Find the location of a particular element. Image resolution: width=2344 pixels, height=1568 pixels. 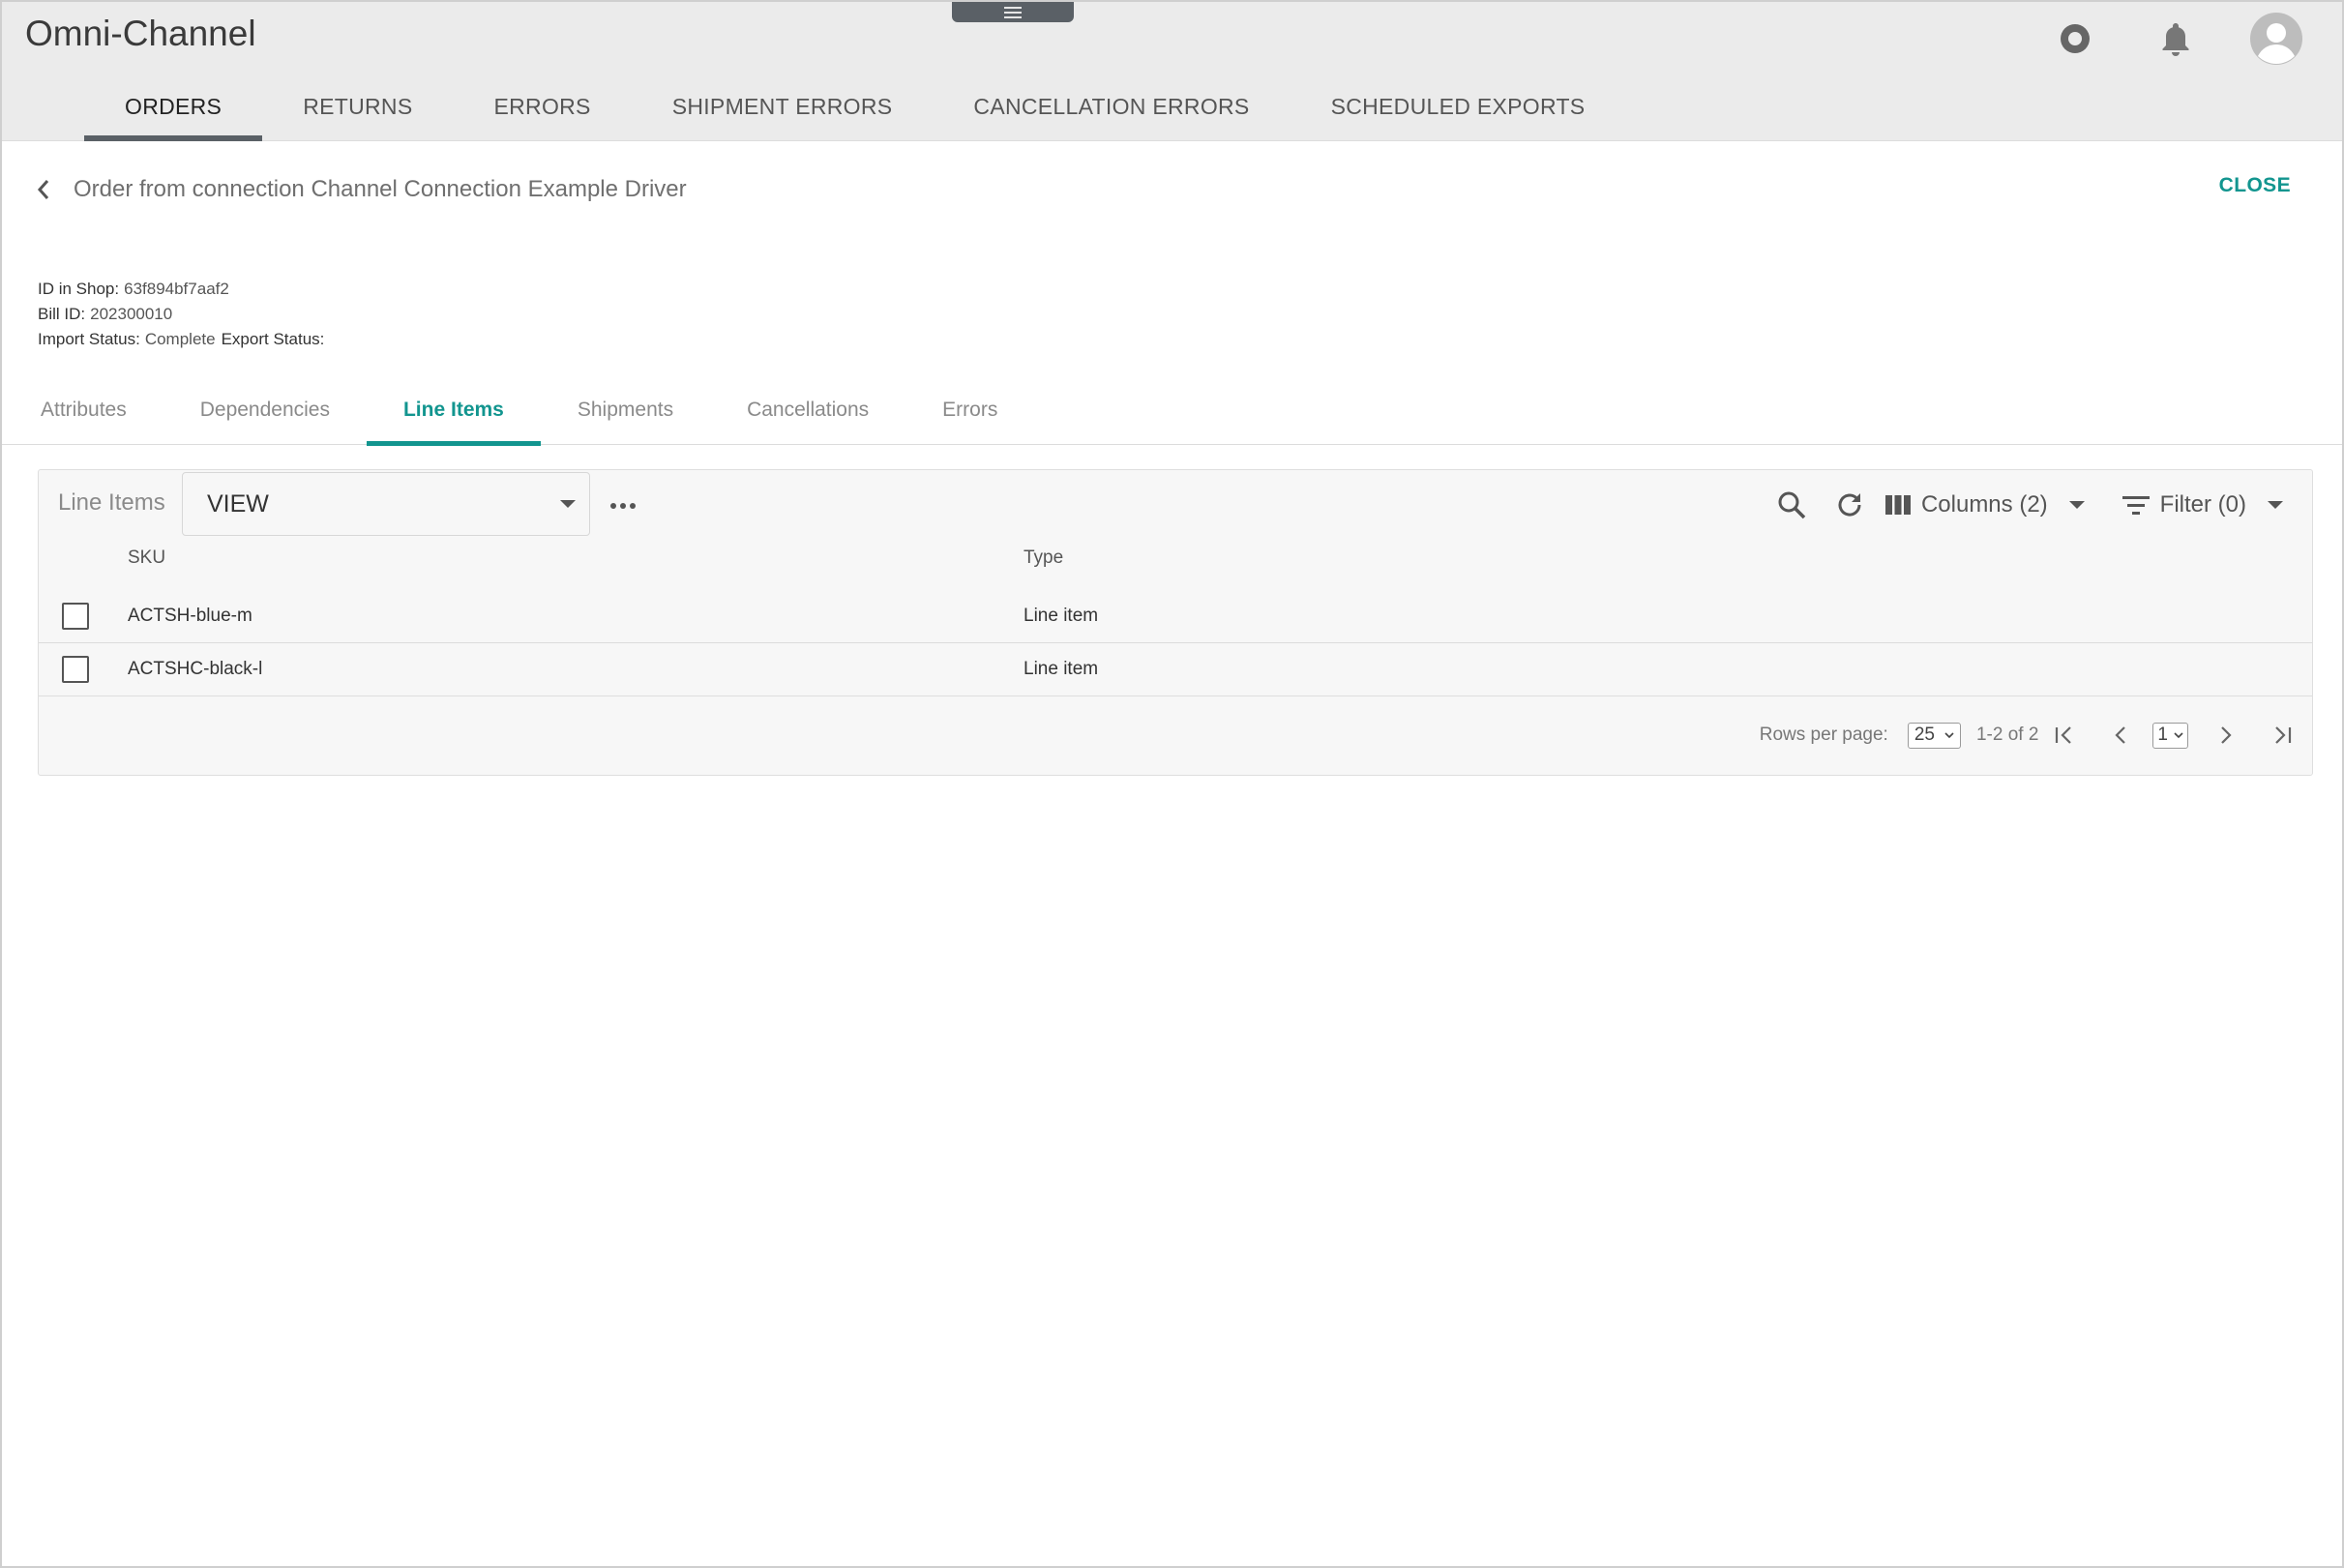

grid-toolbar-actions: Columns (2) Filter (0) is located at coordinates (2019, 505).